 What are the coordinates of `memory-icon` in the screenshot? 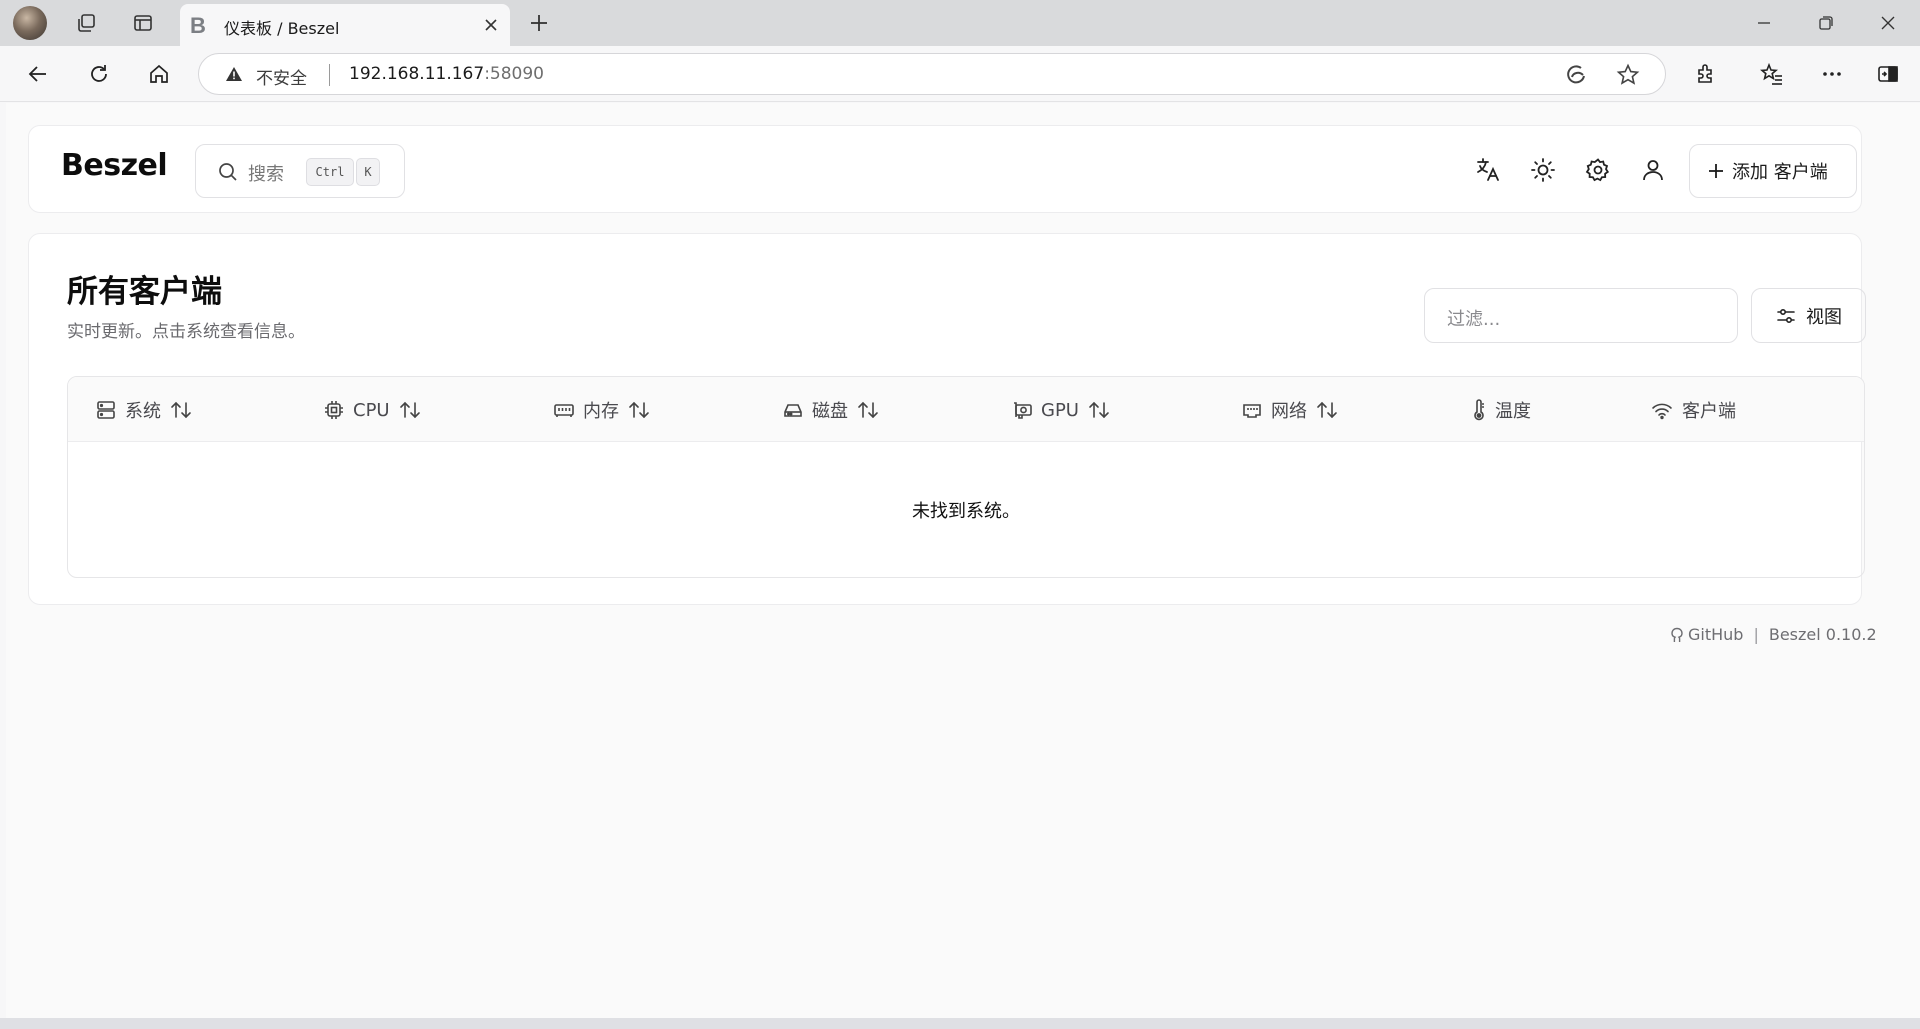 It's located at (564, 410).